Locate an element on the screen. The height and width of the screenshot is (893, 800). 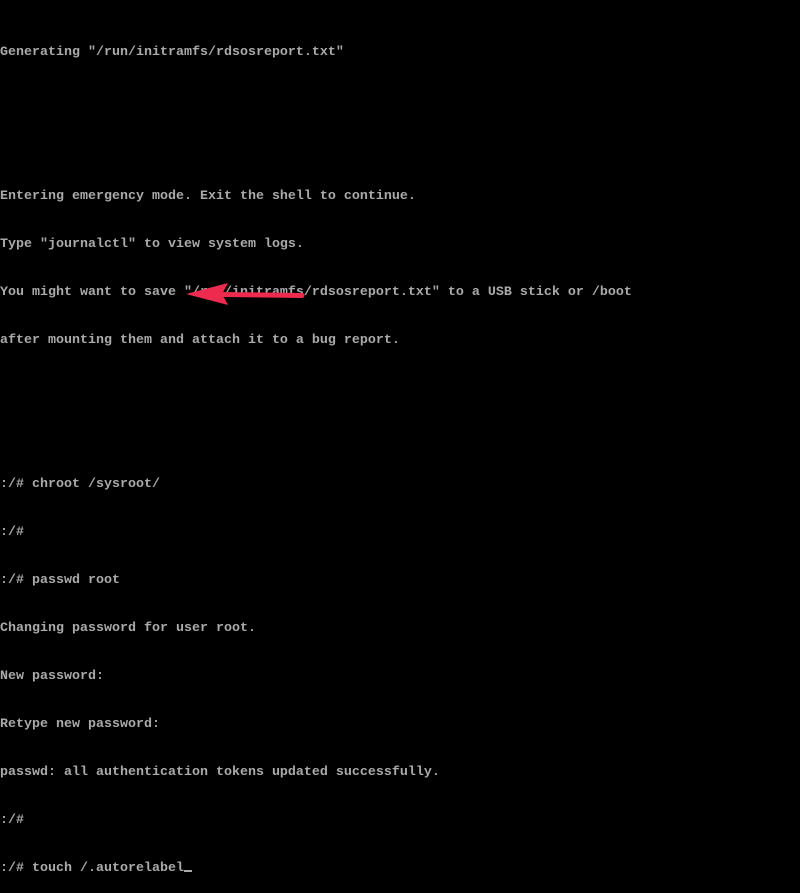
arrow-left-icon is located at coordinates (245, 294).